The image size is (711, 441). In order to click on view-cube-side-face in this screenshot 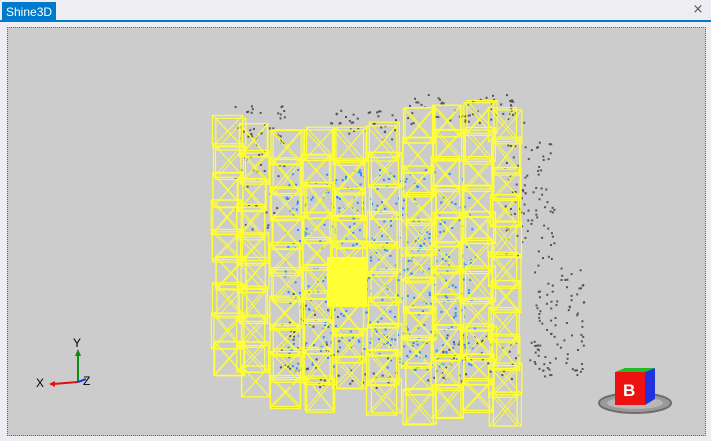, I will do `click(650, 386)`.